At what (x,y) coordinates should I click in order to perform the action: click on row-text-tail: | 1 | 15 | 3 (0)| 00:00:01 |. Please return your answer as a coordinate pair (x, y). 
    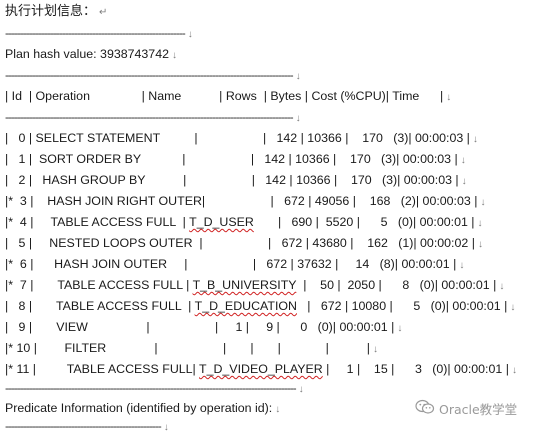
    Looking at the image, I should click on (415, 369).